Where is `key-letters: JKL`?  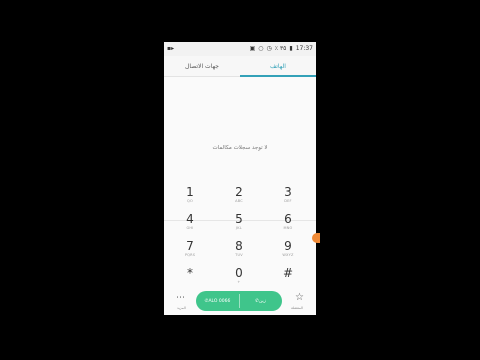
key-letters: JKL is located at coordinates (239, 228).